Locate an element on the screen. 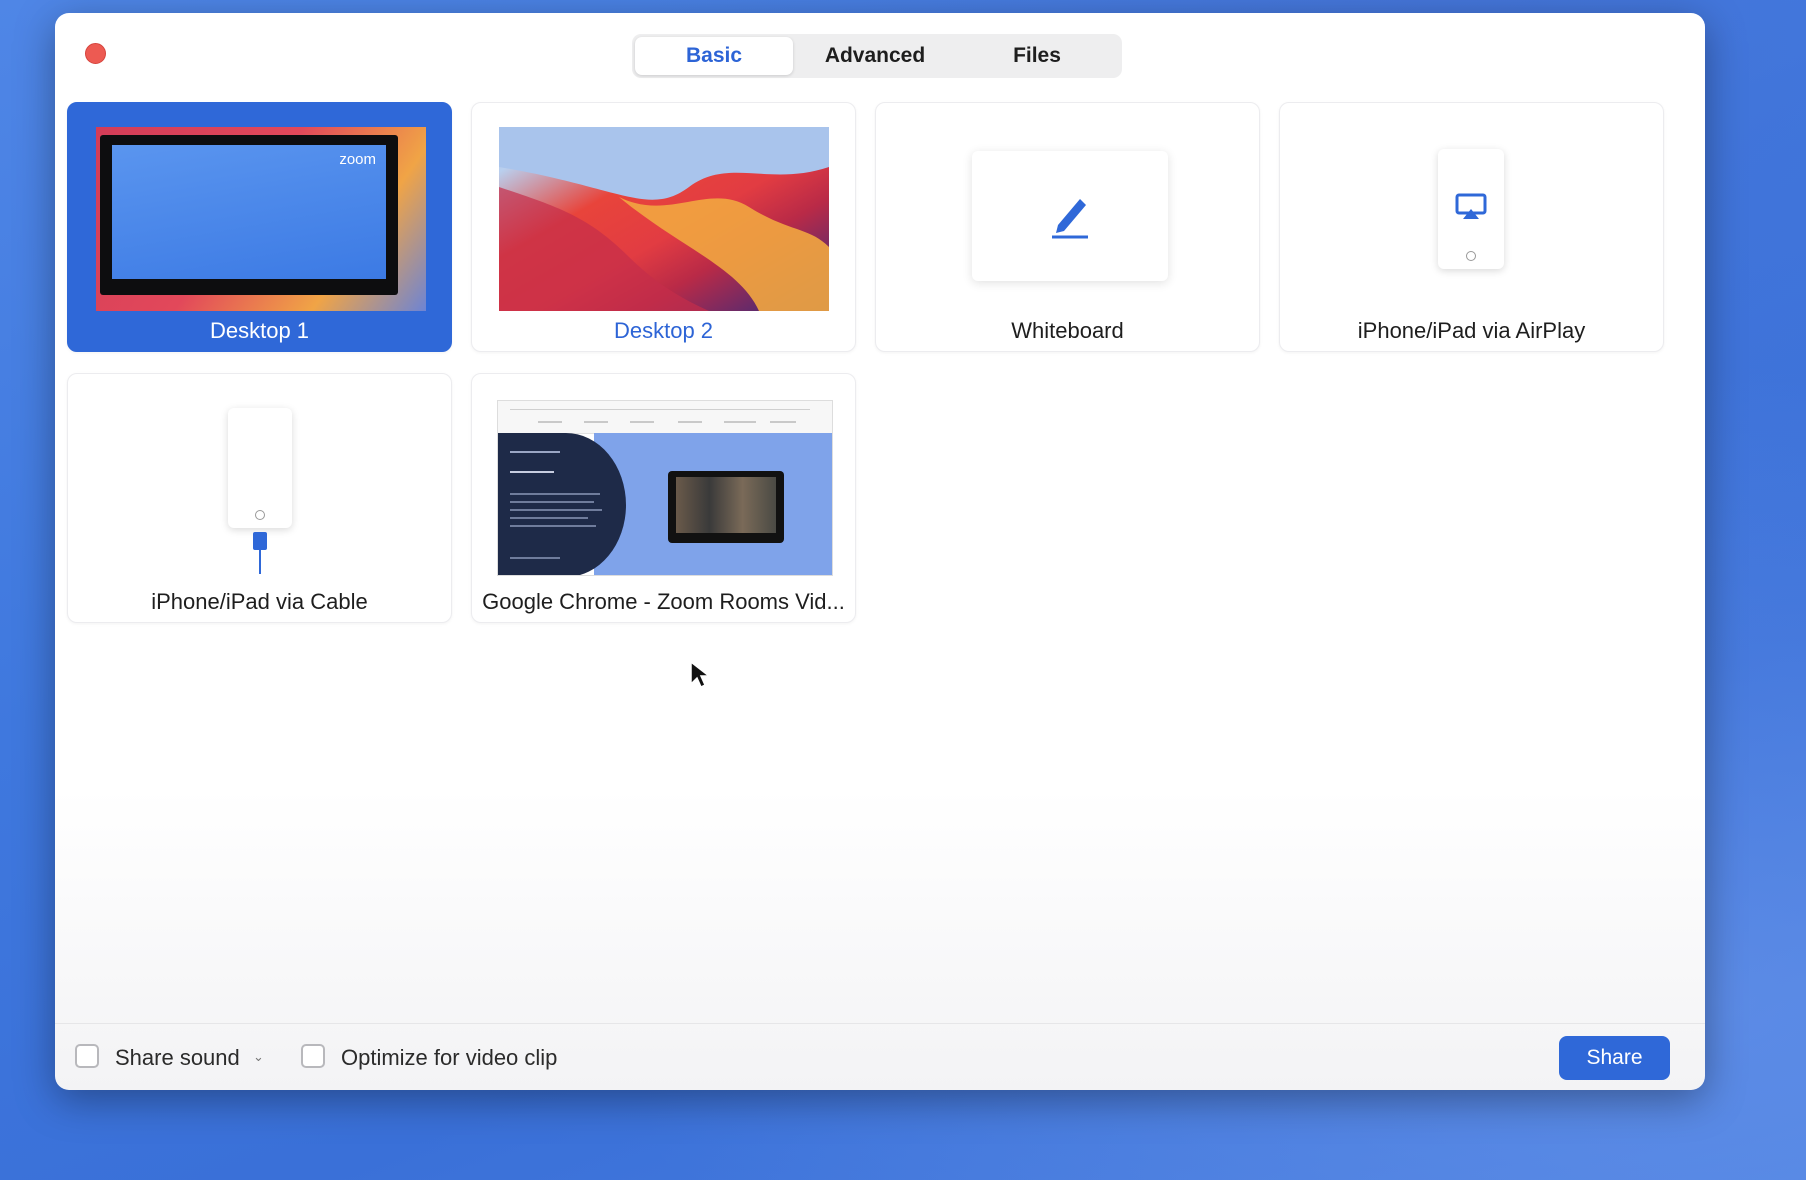 This screenshot has height=1180, width=1806. source-label: Desktop 1 is located at coordinates (259, 330).